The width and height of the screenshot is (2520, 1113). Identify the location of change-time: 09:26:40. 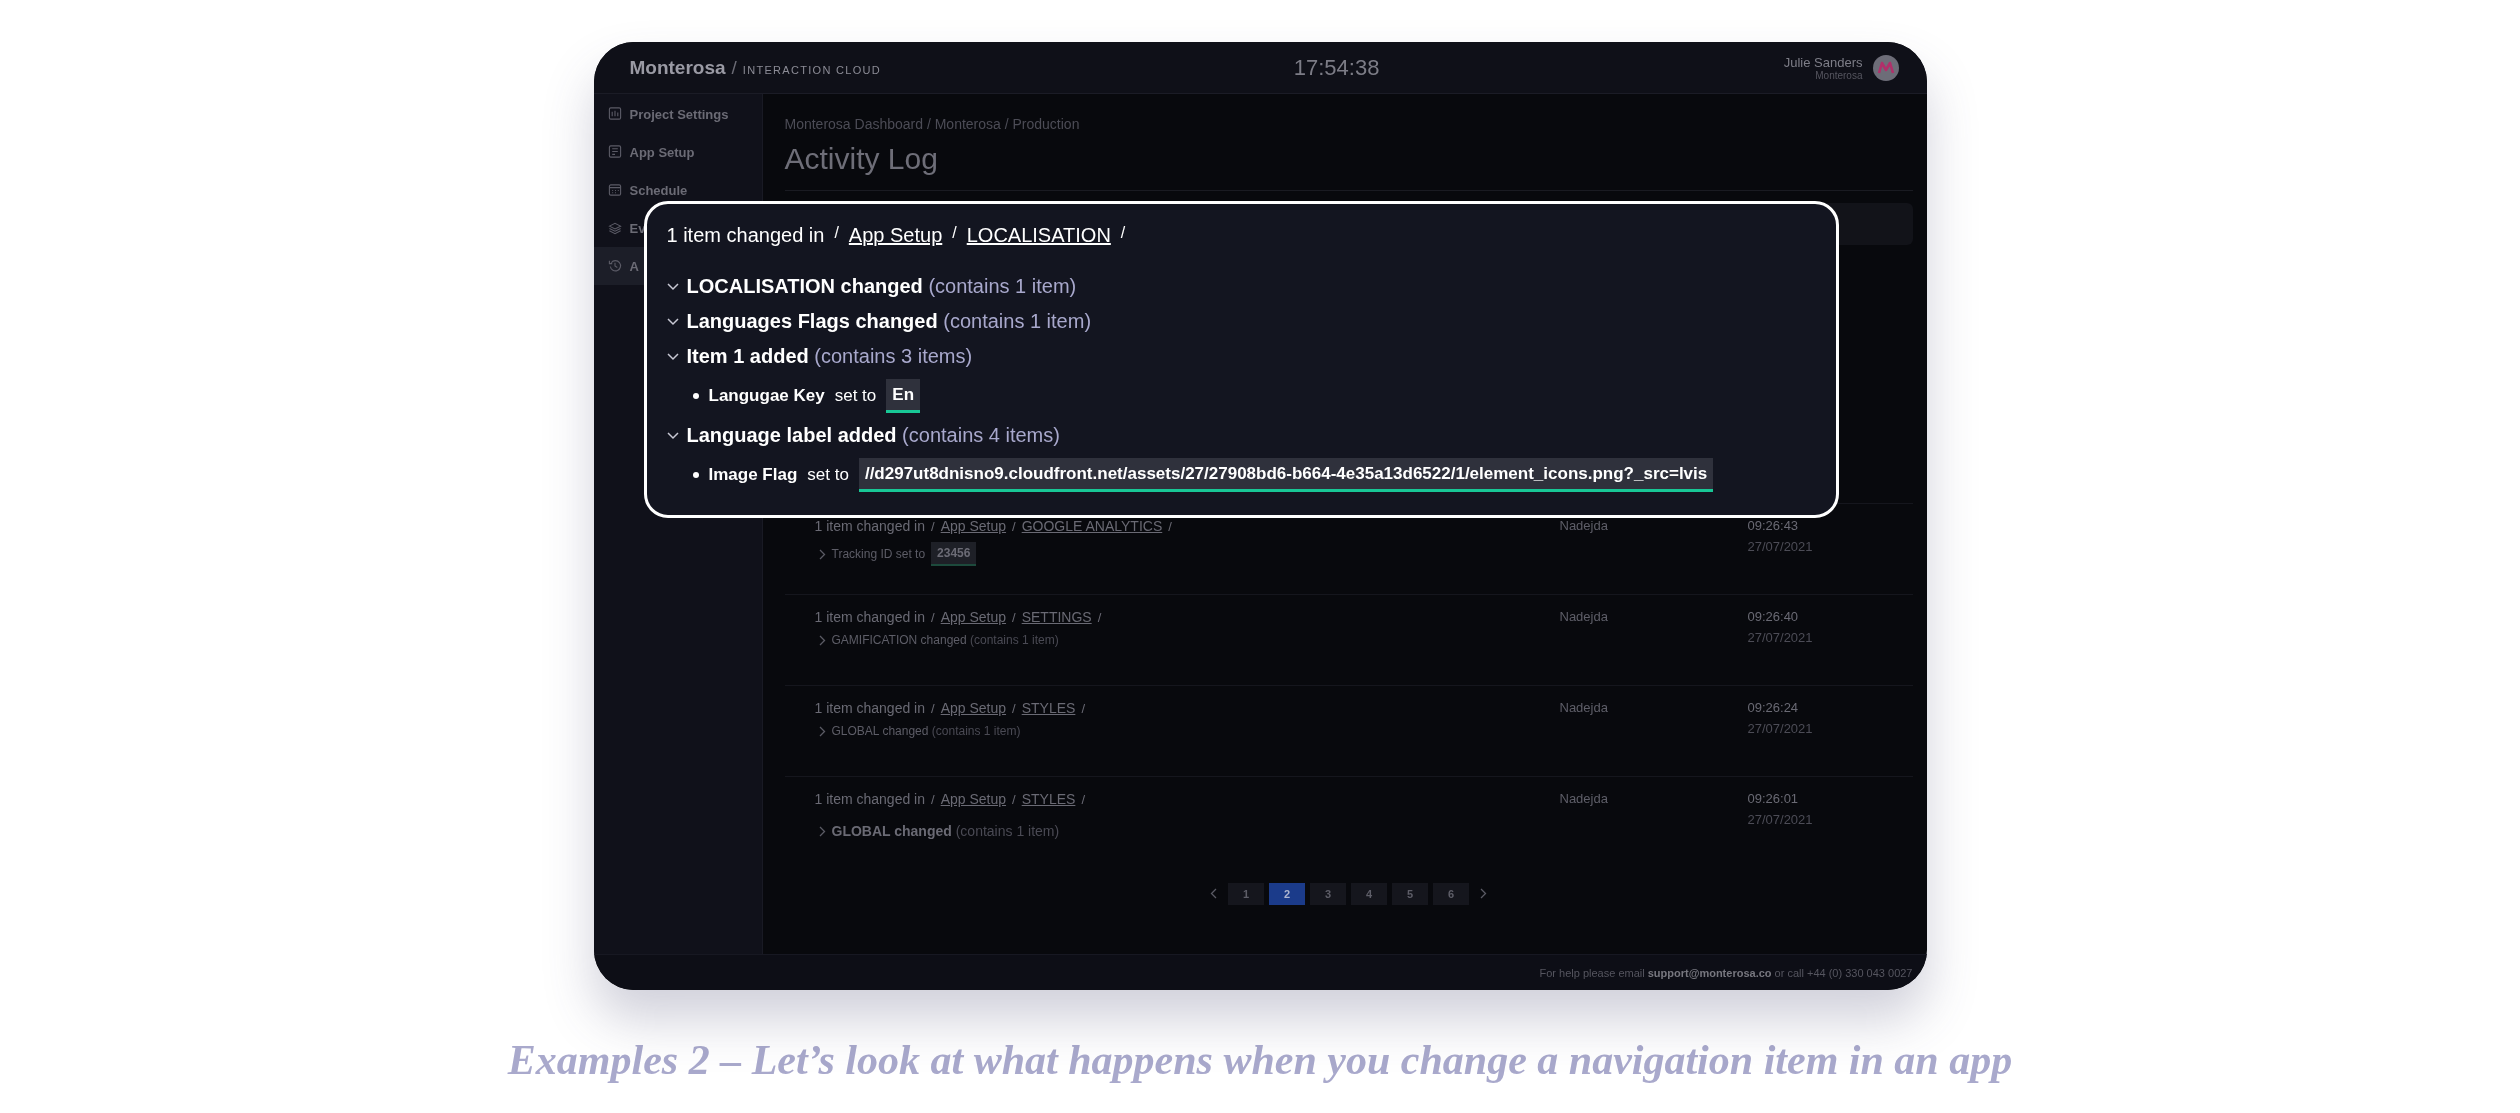
(1773, 616).